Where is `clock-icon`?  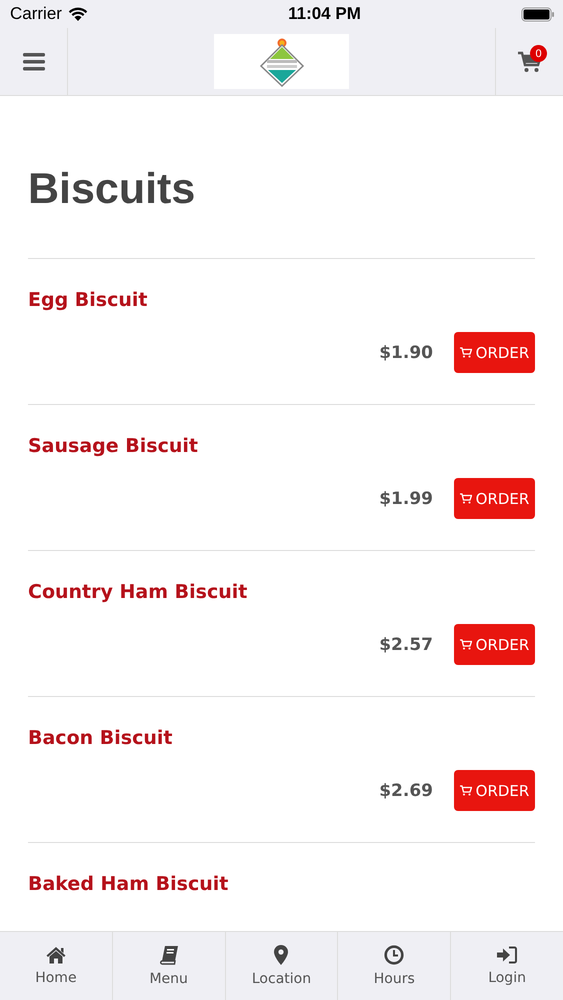
clock-icon is located at coordinates (394, 955).